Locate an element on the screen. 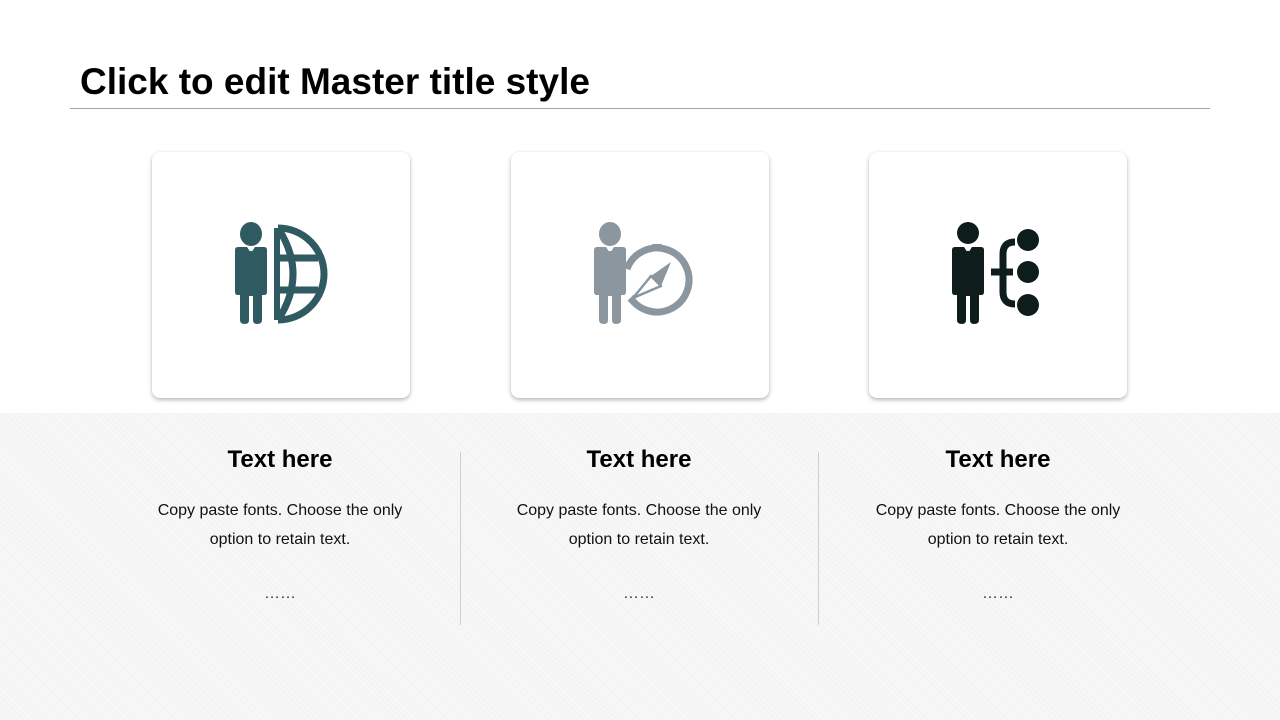 The width and height of the screenshot is (1280, 720). businessman-compass-icon is located at coordinates (643, 273).